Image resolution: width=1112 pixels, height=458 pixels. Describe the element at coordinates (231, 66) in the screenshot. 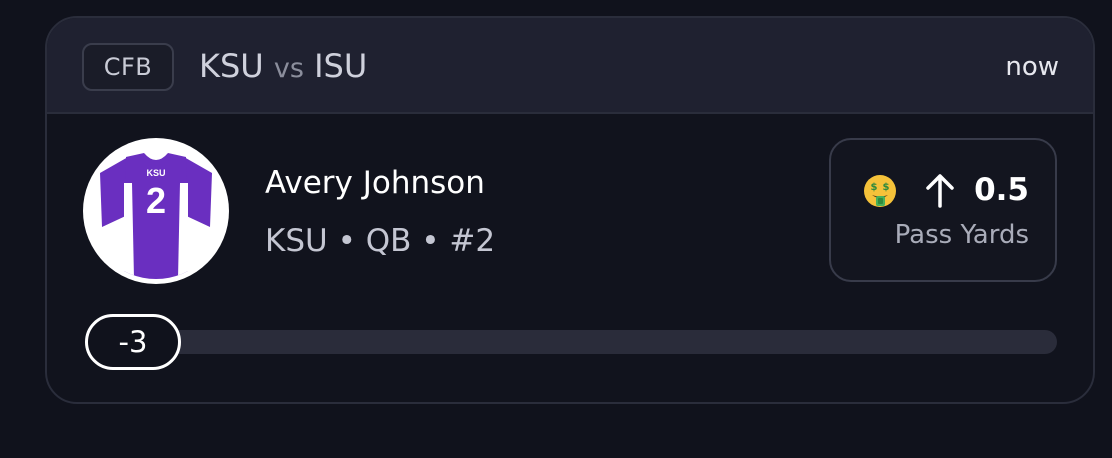

I see `home-team: KSU` at that location.